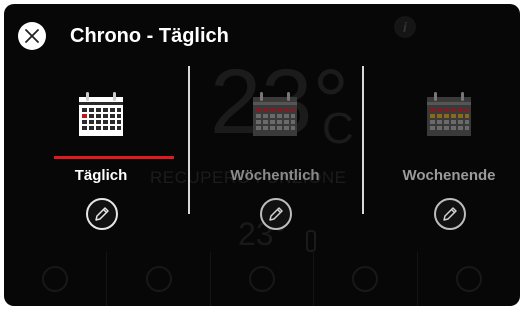 This screenshot has height=310, width=525. I want to click on close-icon, so click(32, 36).